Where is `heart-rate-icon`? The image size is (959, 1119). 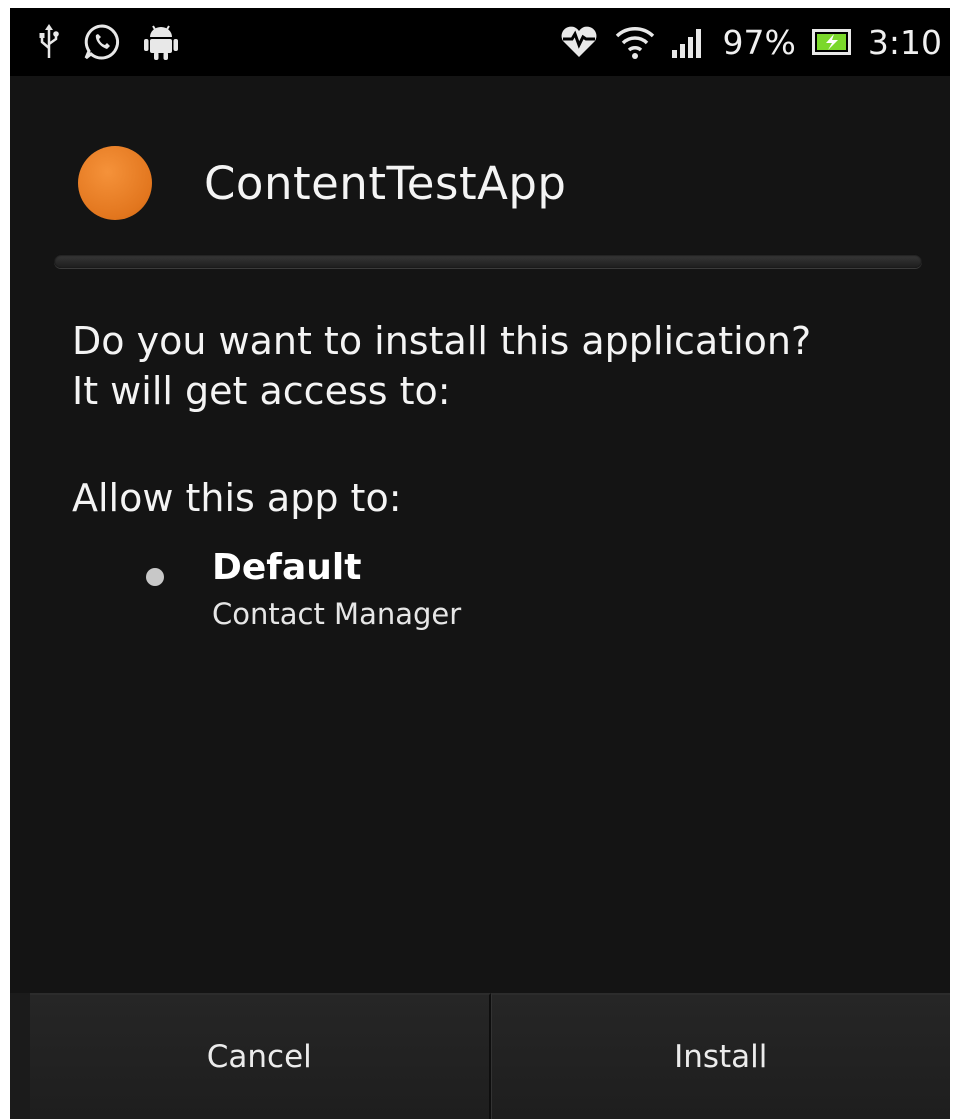 heart-rate-icon is located at coordinates (579, 42).